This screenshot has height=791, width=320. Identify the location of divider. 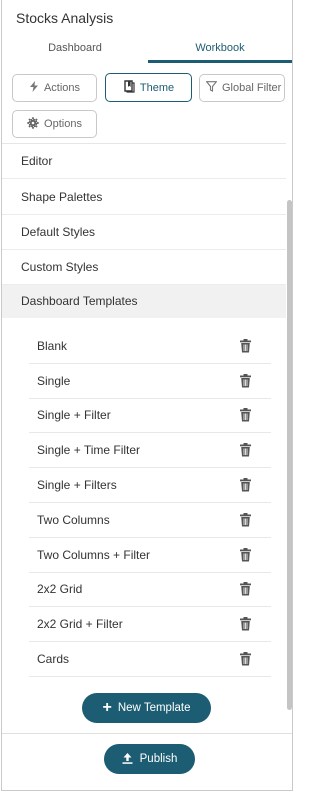
(147, 733).